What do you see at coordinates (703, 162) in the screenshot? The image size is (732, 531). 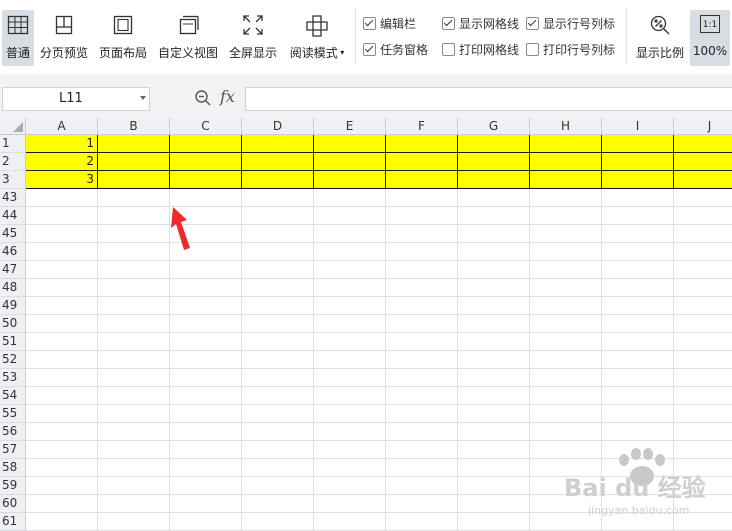 I see `cell-j2` at bounding box center [703, 162].